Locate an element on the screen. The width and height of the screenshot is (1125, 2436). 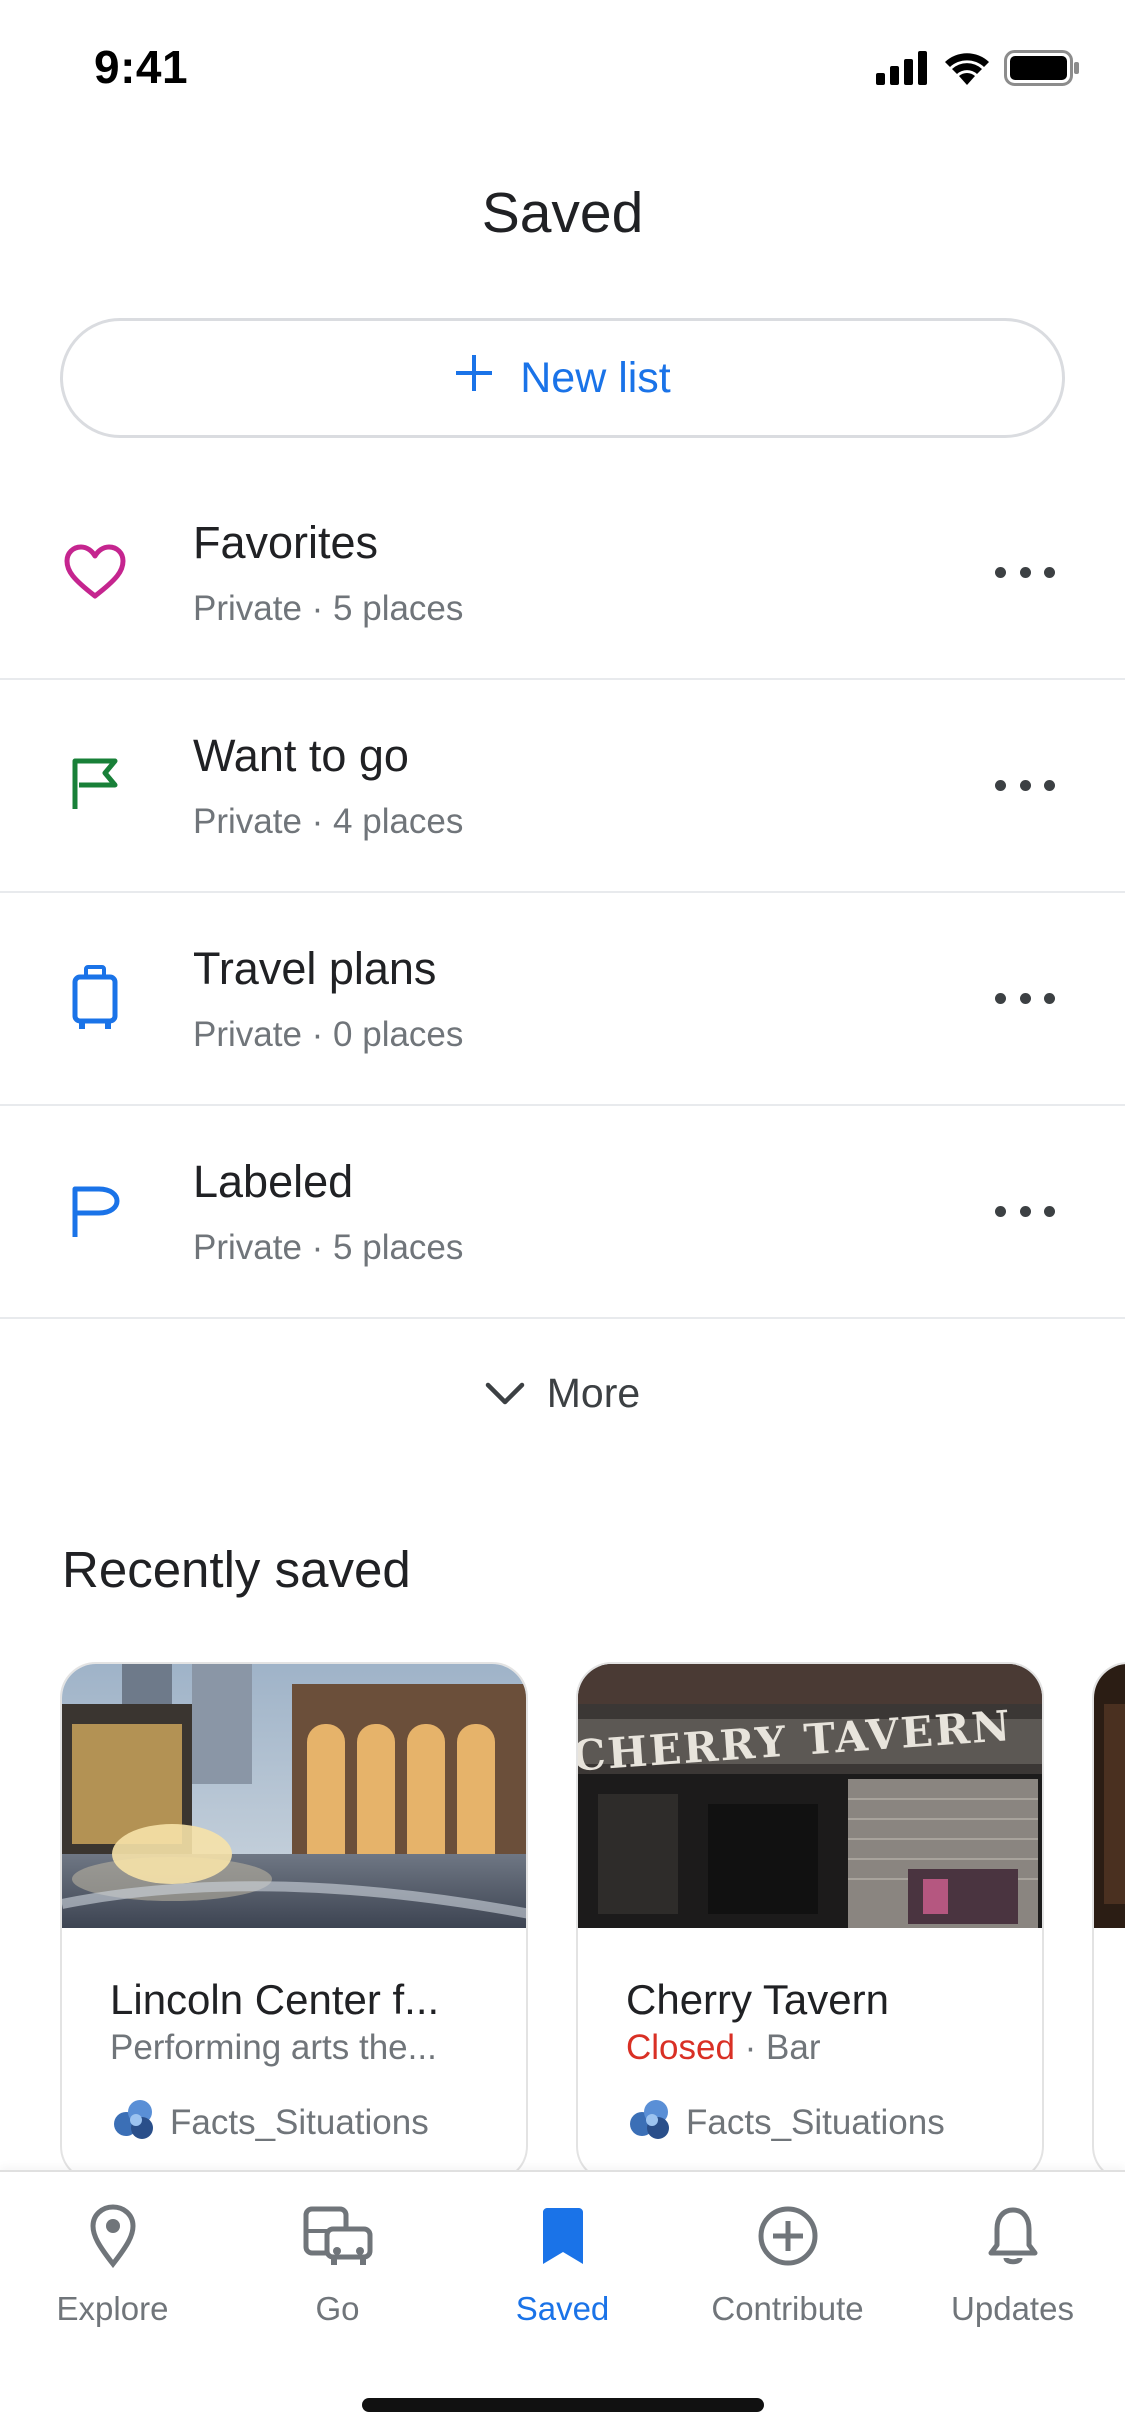
new-list-label: New list is located at coordinates (595, 377).